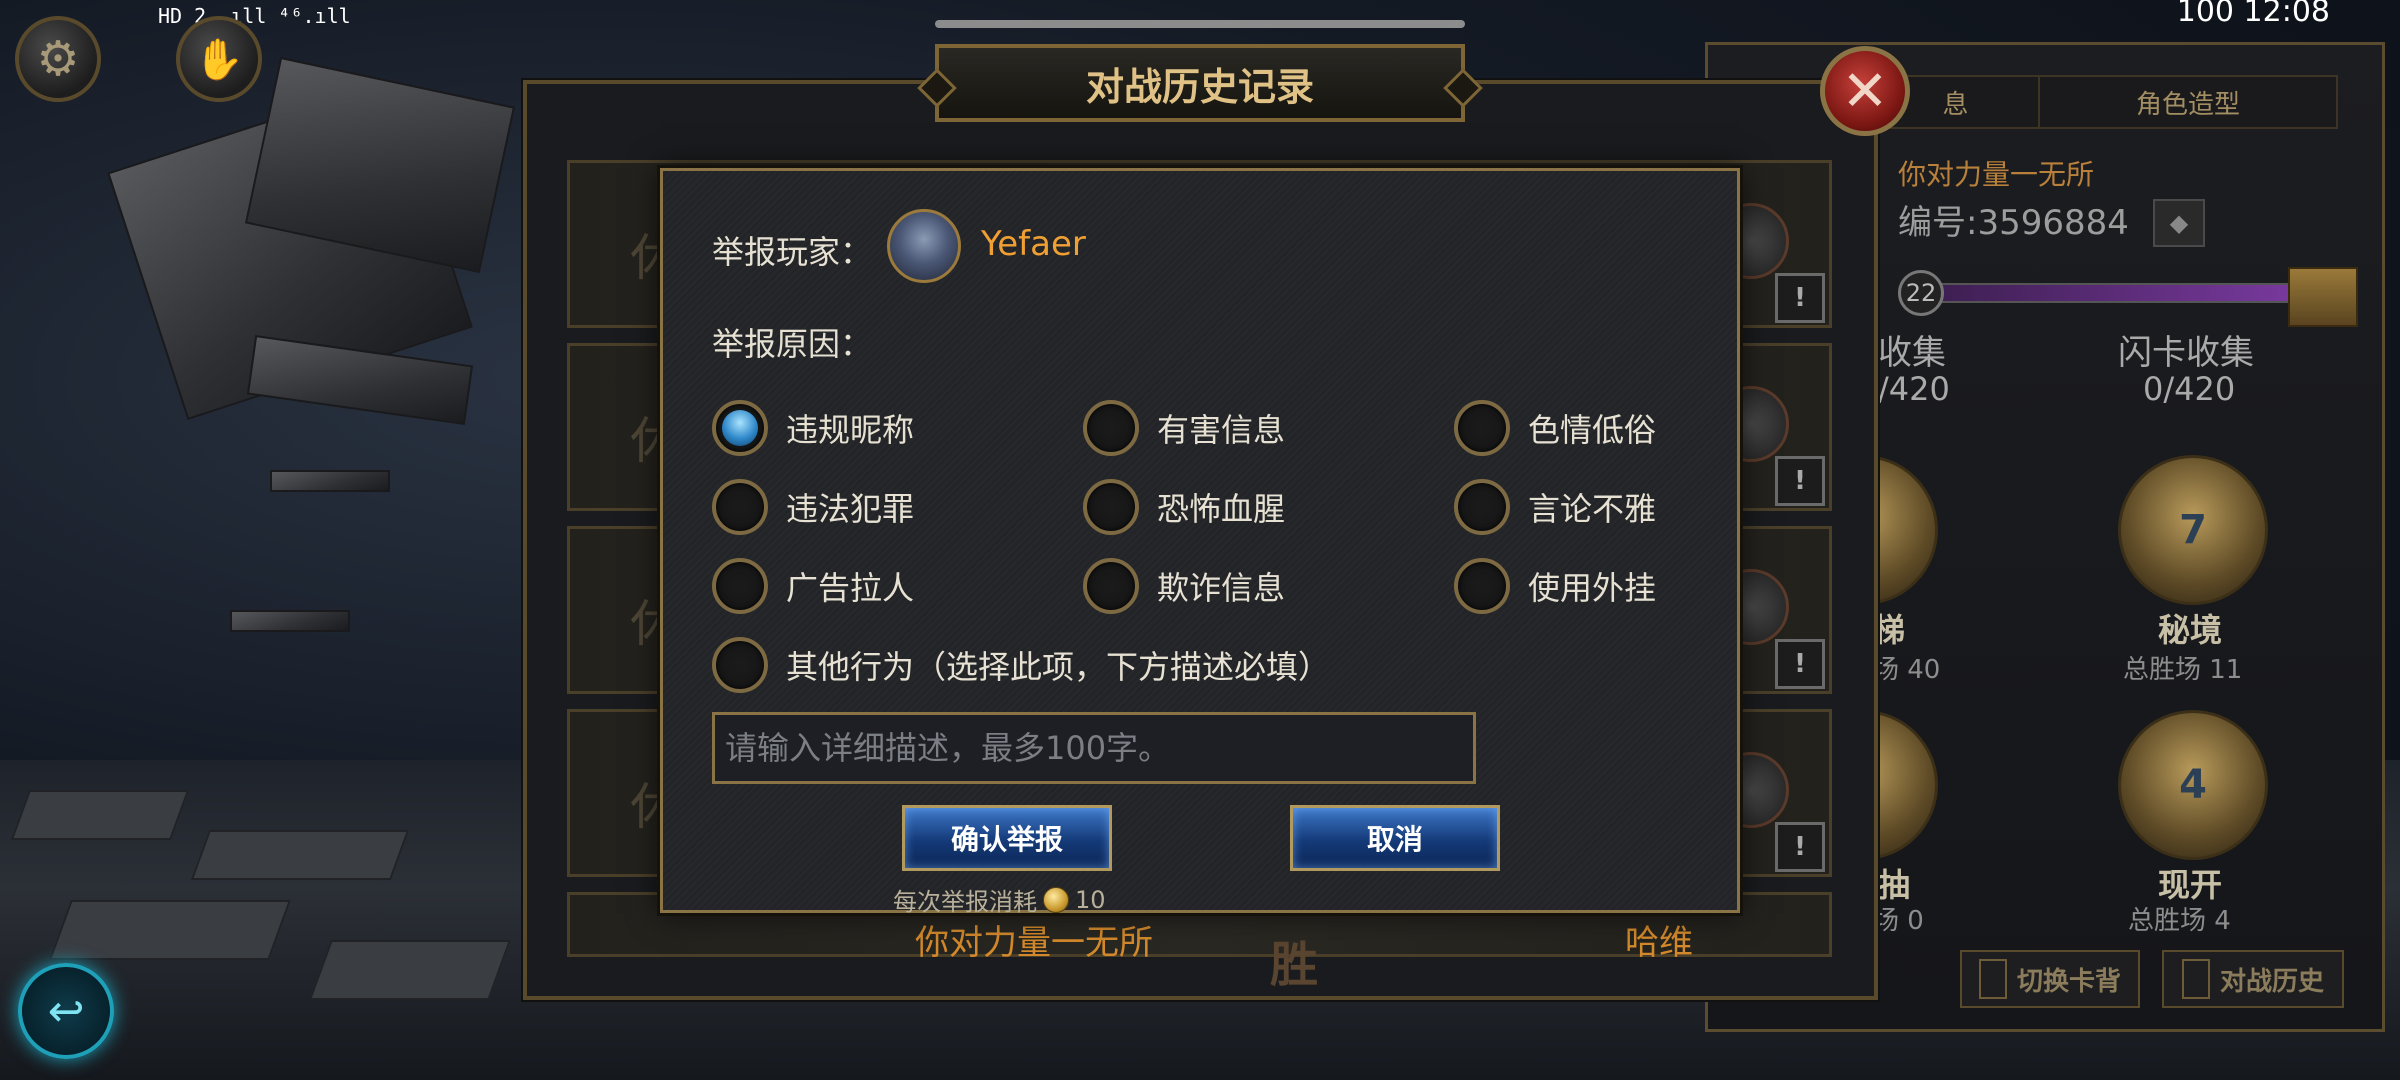 The height and width of the screenshot is (1080, 2400). Describe the element at coordinates (1090, 899) in the screenshot. I see `report-cost-amount: 10` at that location.